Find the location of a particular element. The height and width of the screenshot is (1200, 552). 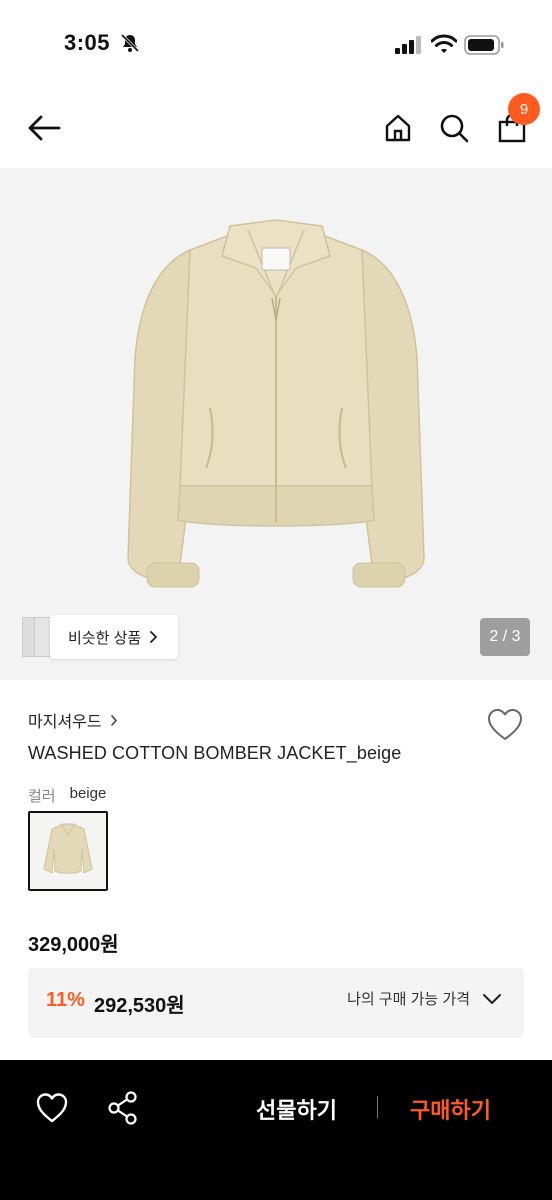

bell-slash-icon is located at coordinates (130, 43).